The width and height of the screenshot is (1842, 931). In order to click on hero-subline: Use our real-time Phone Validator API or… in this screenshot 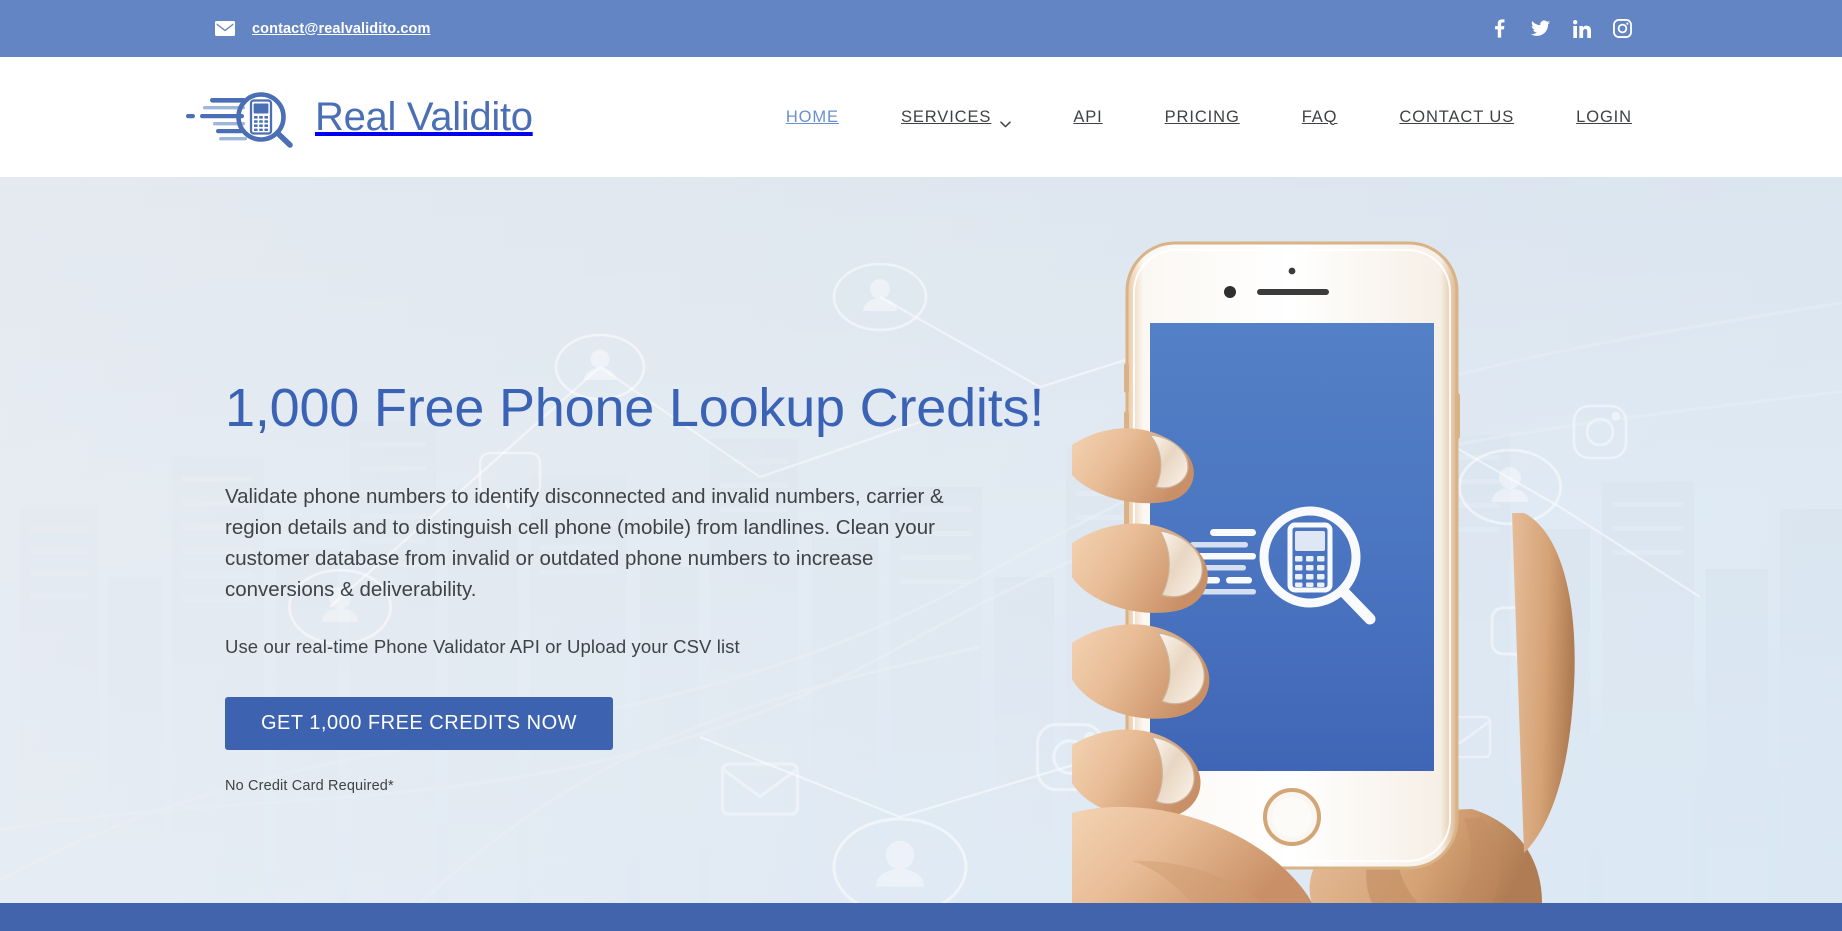, I will do `click(482, 647)`.